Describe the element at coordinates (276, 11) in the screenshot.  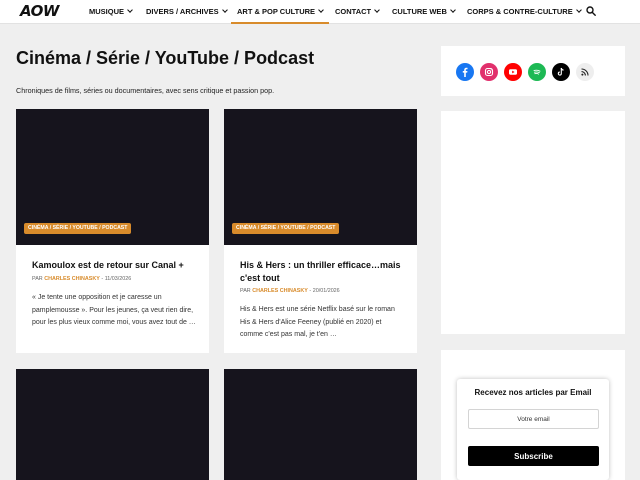
I see `nav-item-label: ART & POP CULTURE` at that location.